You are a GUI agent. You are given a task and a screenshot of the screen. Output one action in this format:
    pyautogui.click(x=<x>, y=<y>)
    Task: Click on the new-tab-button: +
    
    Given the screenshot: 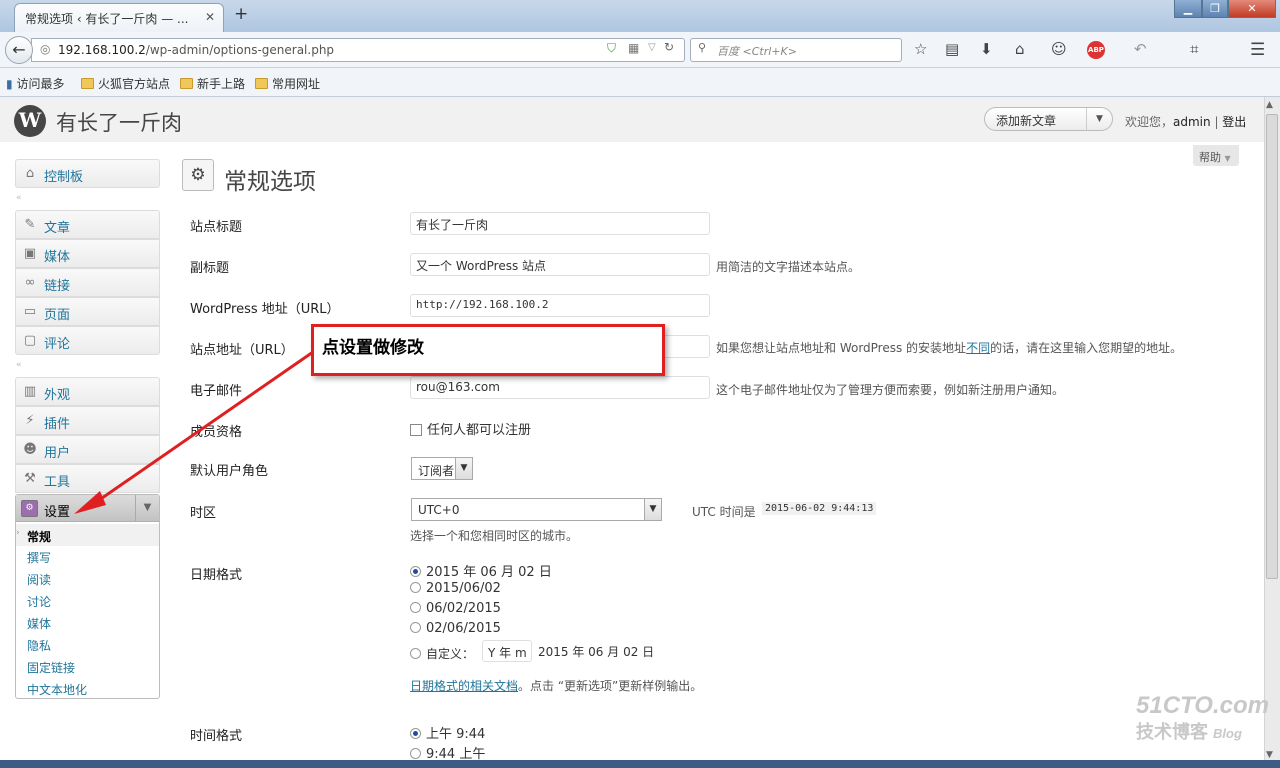 What is the action you would take?
    pyautogui.click(x=241, y=14)
    